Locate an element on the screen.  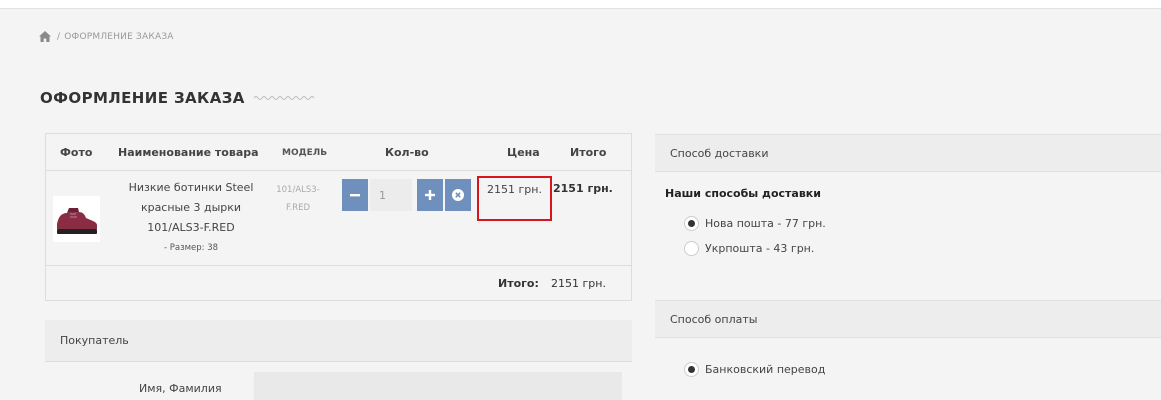
radio-unselected-icon is located at coordinates (691, 248).